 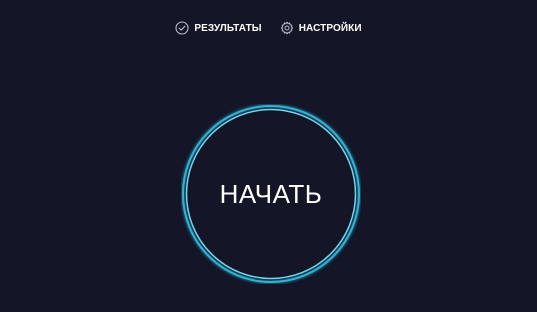 I want to click on nav-results-label: РЕЗУЛЬТАТЫ, so click(x=228, y=28).